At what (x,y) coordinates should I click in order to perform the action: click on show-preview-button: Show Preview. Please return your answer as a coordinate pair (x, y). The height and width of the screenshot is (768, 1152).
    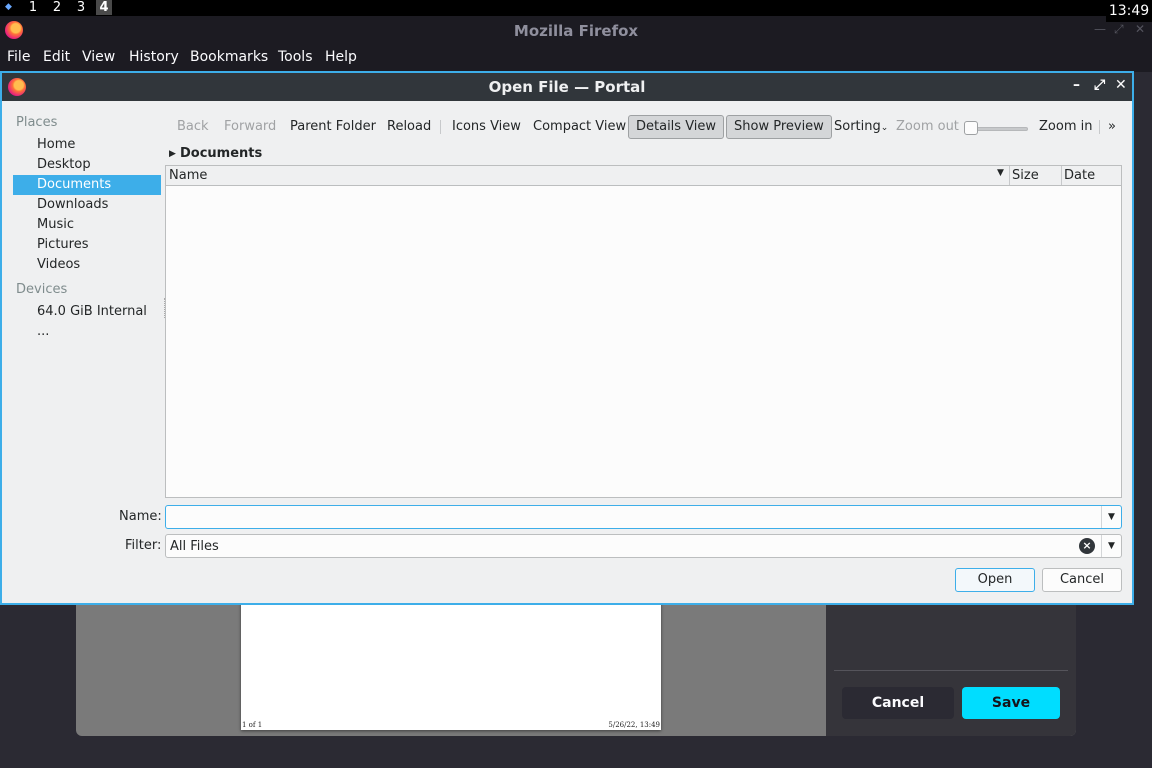
    Looking at the image, I should click on (779, 127).